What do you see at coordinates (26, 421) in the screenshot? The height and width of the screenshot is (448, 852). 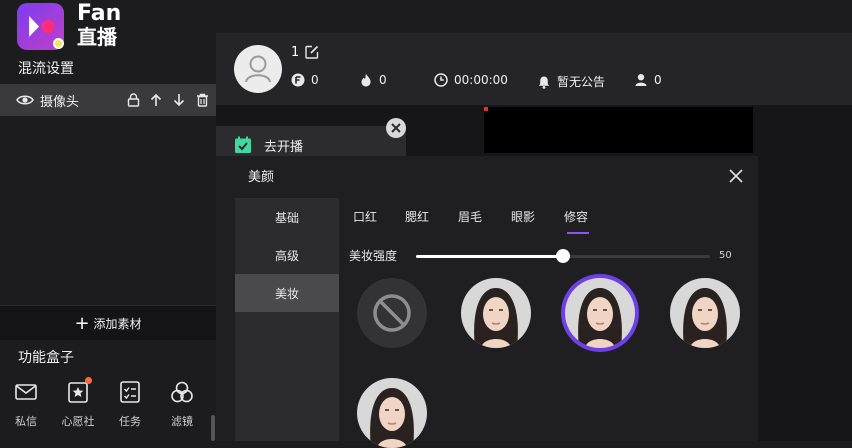 I see `func-item-label: 私信` at bounding box center [26, 421].